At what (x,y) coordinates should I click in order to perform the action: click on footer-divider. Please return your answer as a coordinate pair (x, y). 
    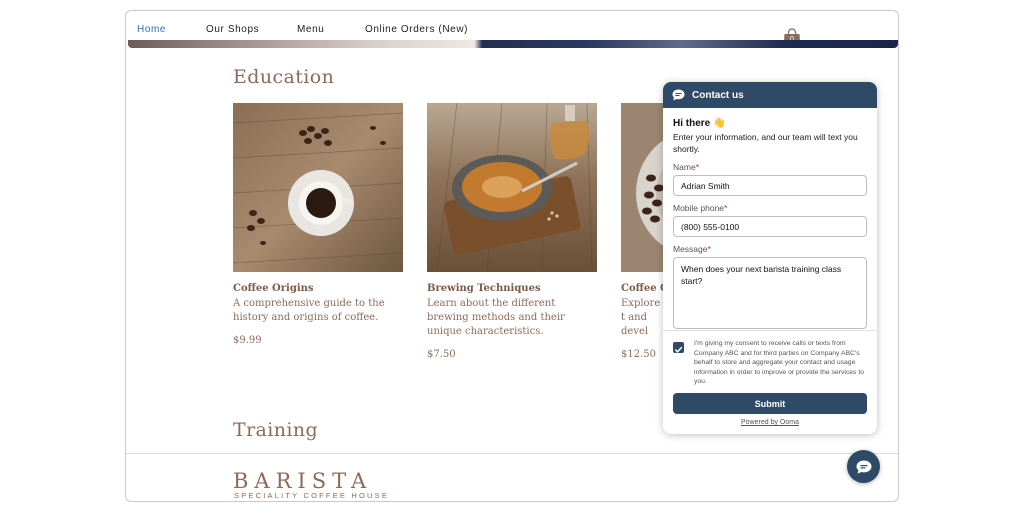
    Looking at the image, I should click on (512, 453).